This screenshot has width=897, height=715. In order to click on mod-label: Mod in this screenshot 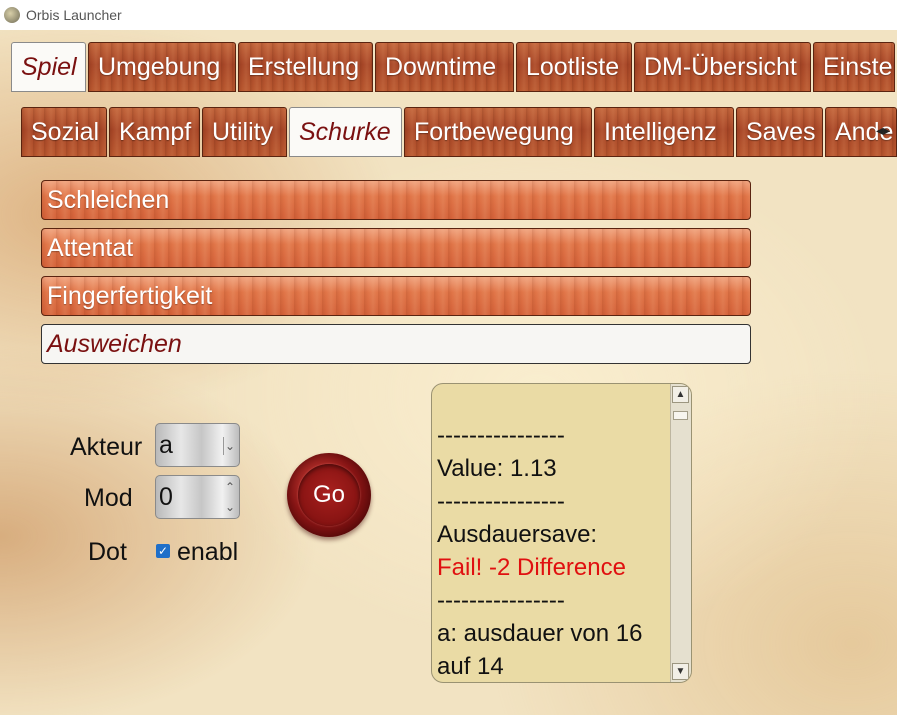, I will do `click(108, 498)`.